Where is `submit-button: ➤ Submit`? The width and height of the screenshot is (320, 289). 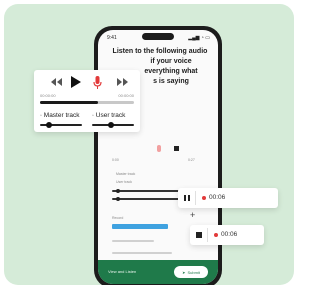 submit-button: ➤ Submit is located at coordinates (191, 272).